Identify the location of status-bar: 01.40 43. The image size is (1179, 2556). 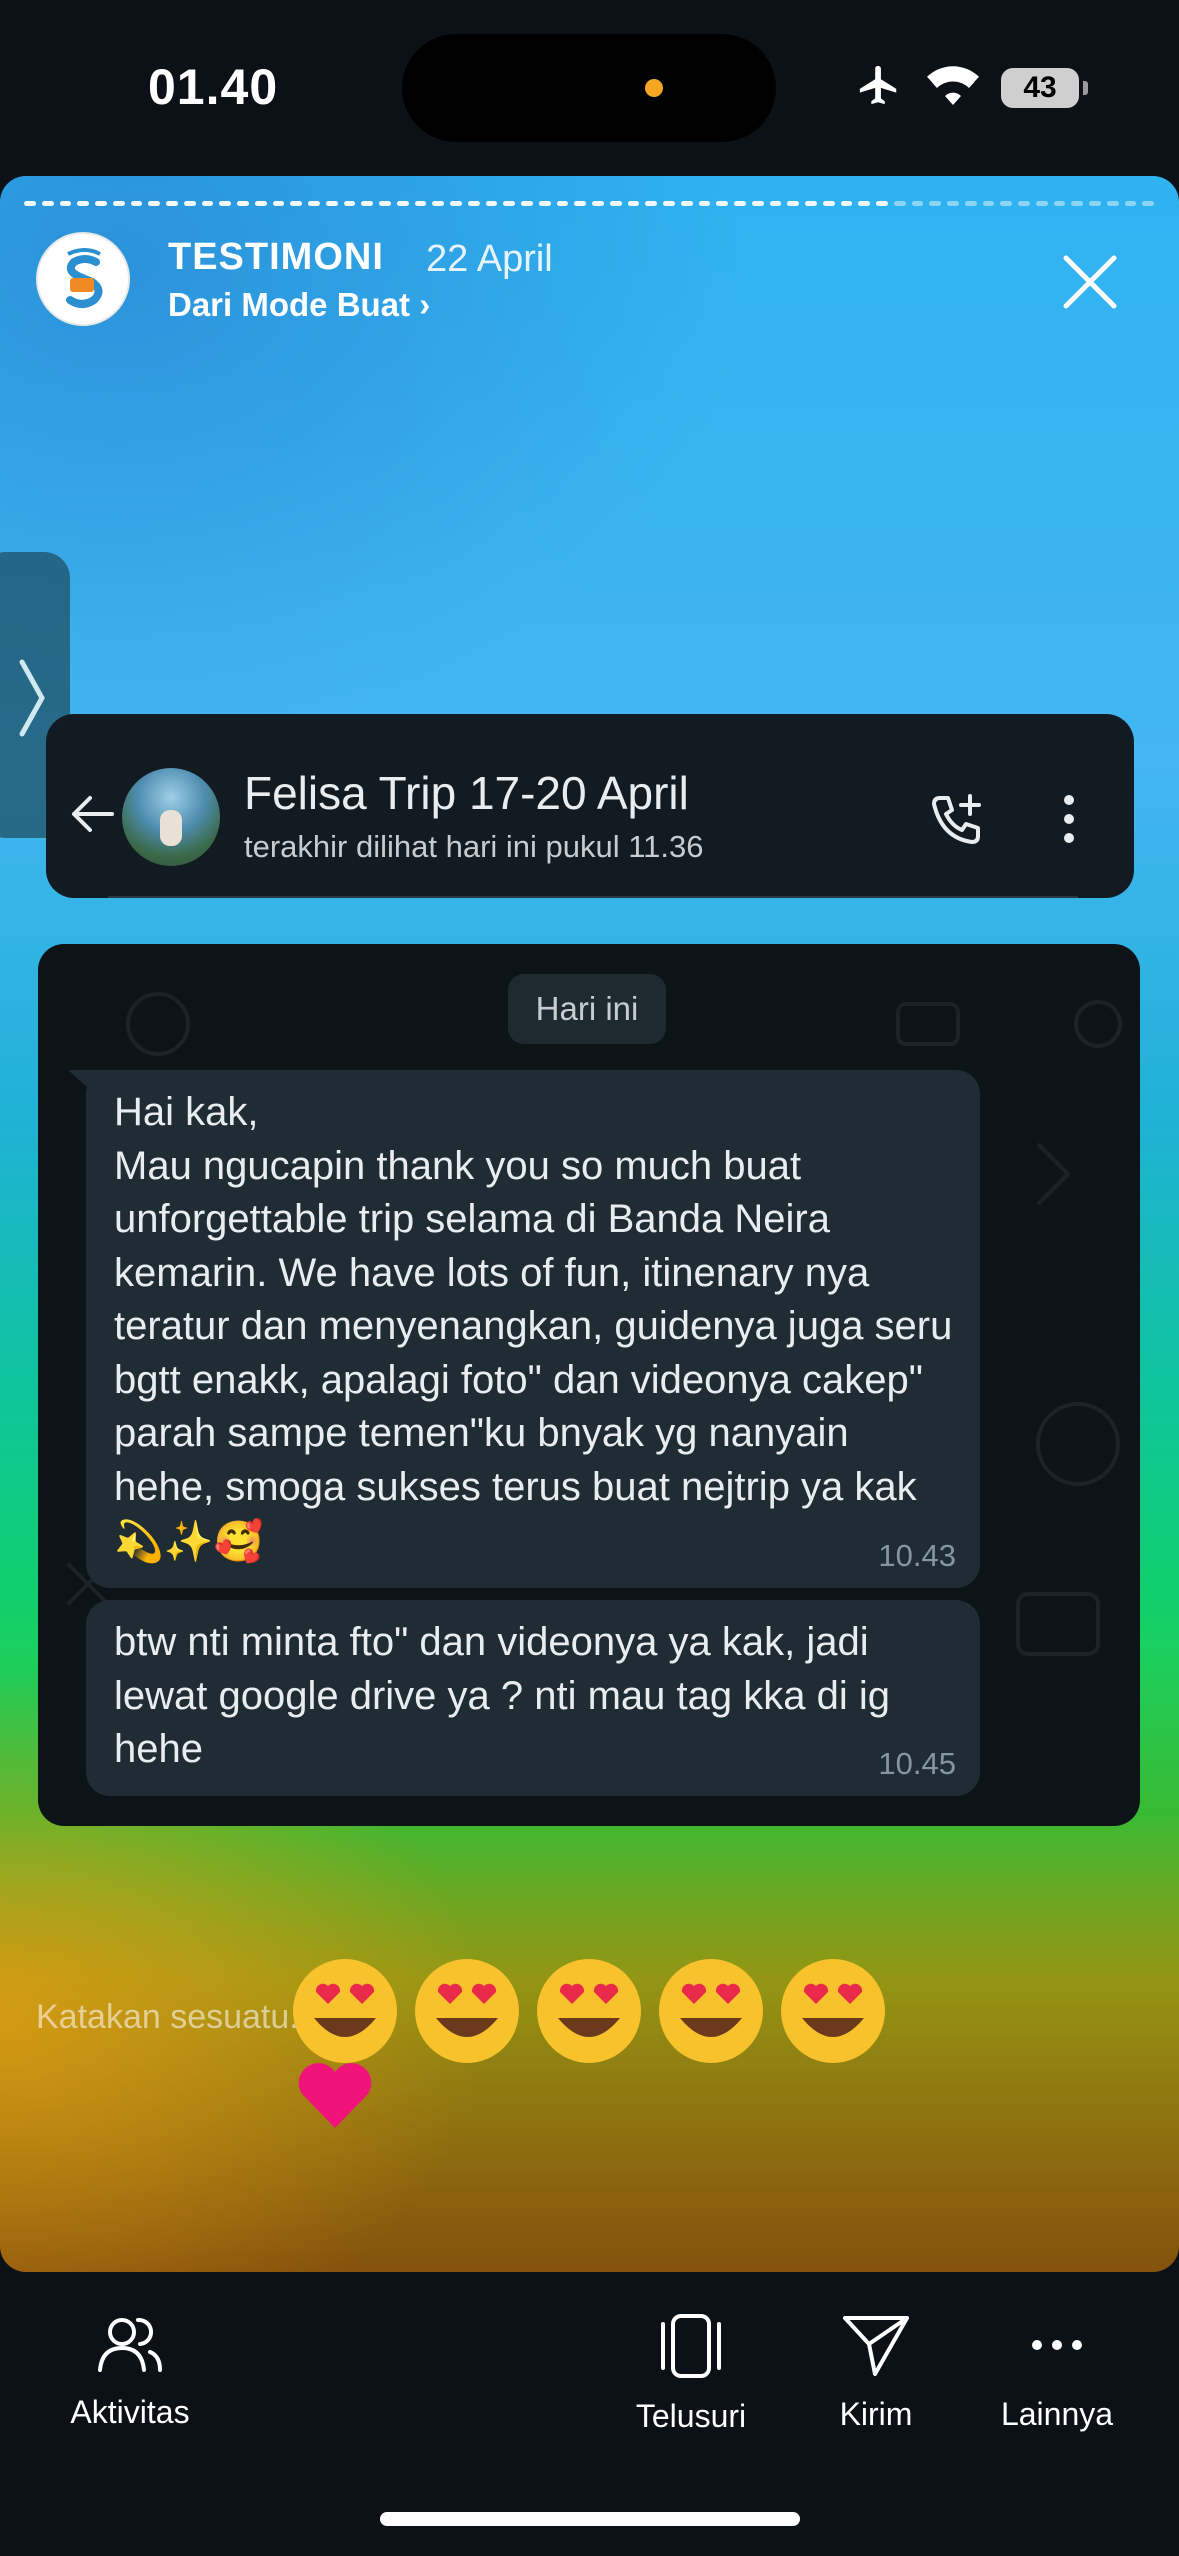
(589, 88).